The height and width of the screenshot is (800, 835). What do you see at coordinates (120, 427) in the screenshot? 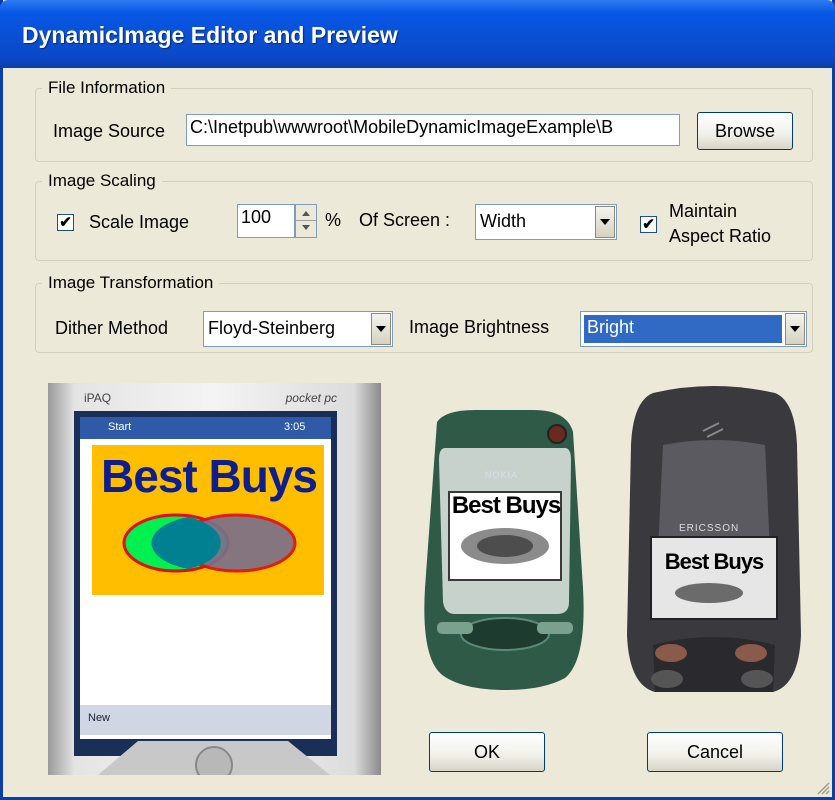
I see `pocketpc-start-label: Start` at bounding box center [120, 427].